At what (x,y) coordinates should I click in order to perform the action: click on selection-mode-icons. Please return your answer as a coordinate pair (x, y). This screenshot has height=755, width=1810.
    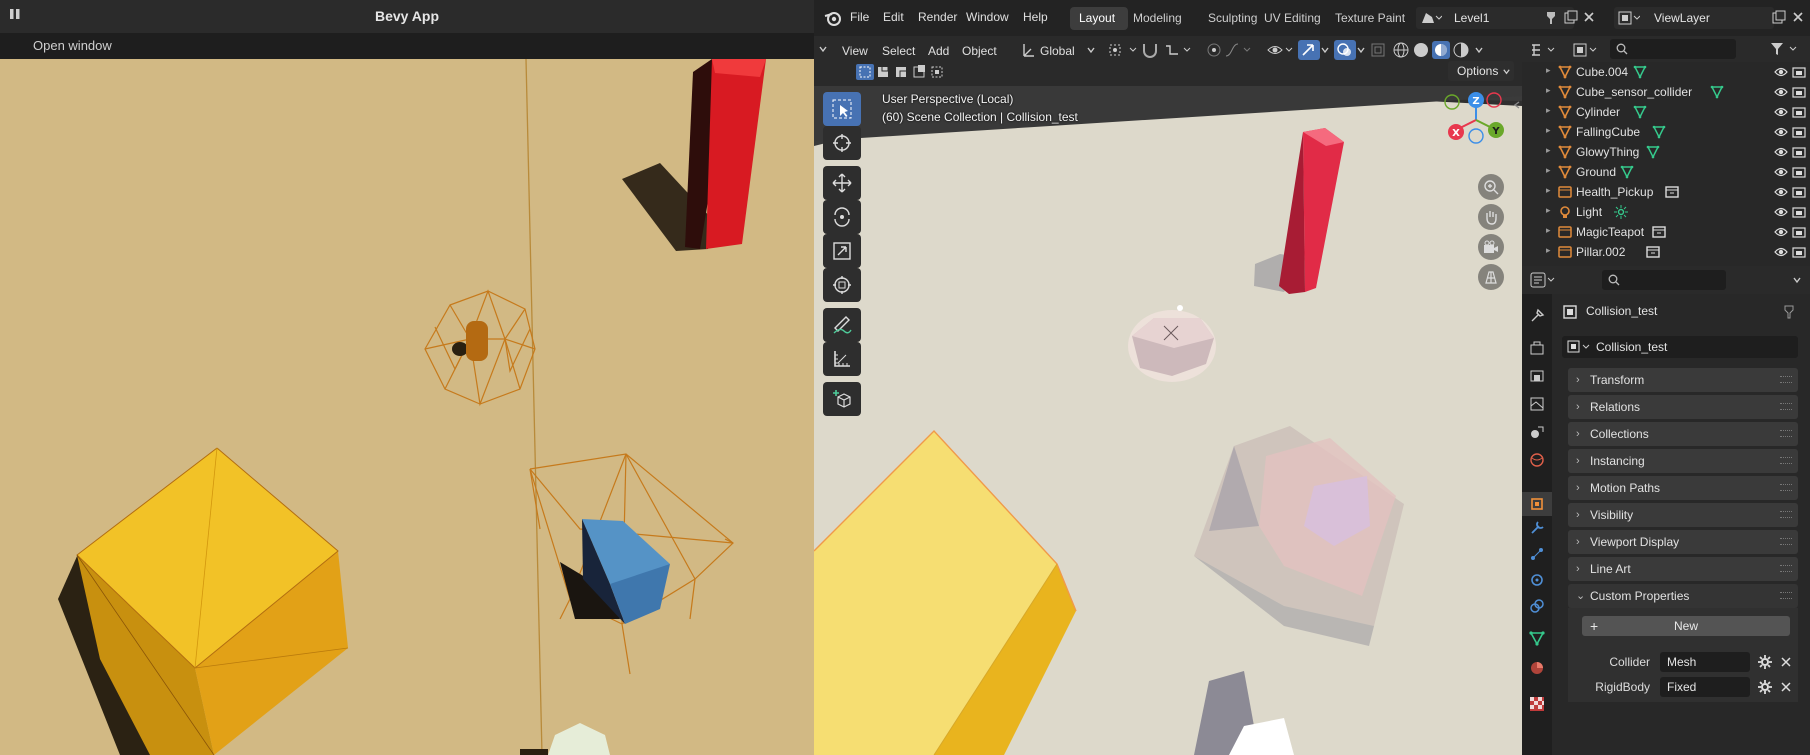
    Looking at the image, I should click on (901, 72).